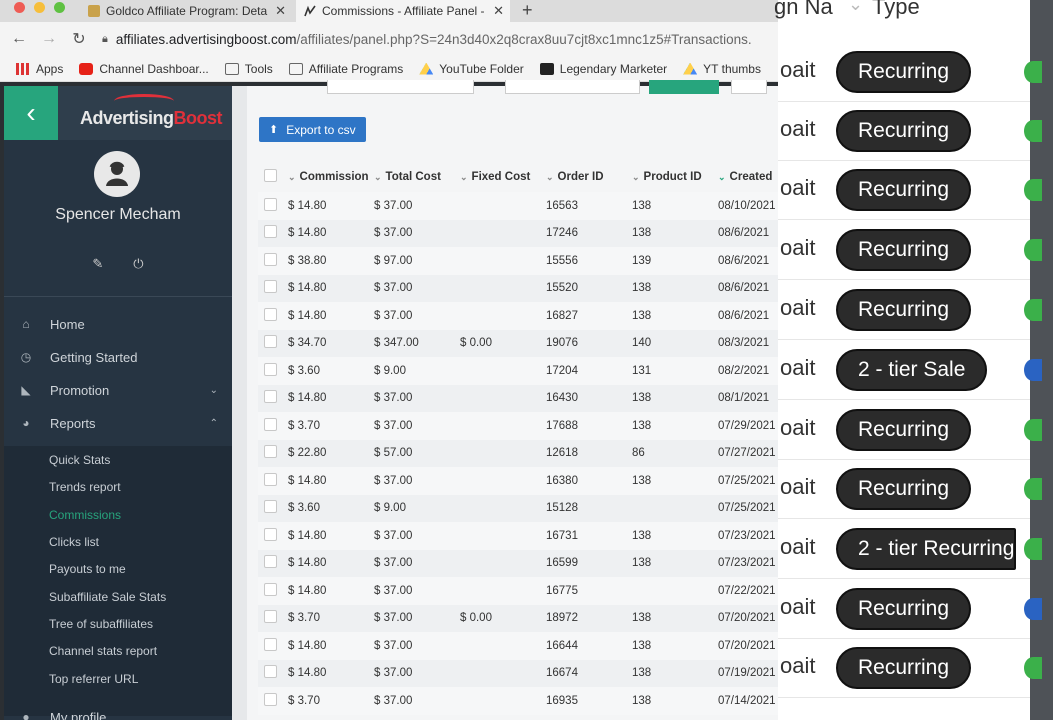  What do you see at coordinates (518, 536) in the screenshot?
I see `table-row: $ 14.80 $ 37.00 16731 138 07/23/2021` at bounding box center [518, 536].